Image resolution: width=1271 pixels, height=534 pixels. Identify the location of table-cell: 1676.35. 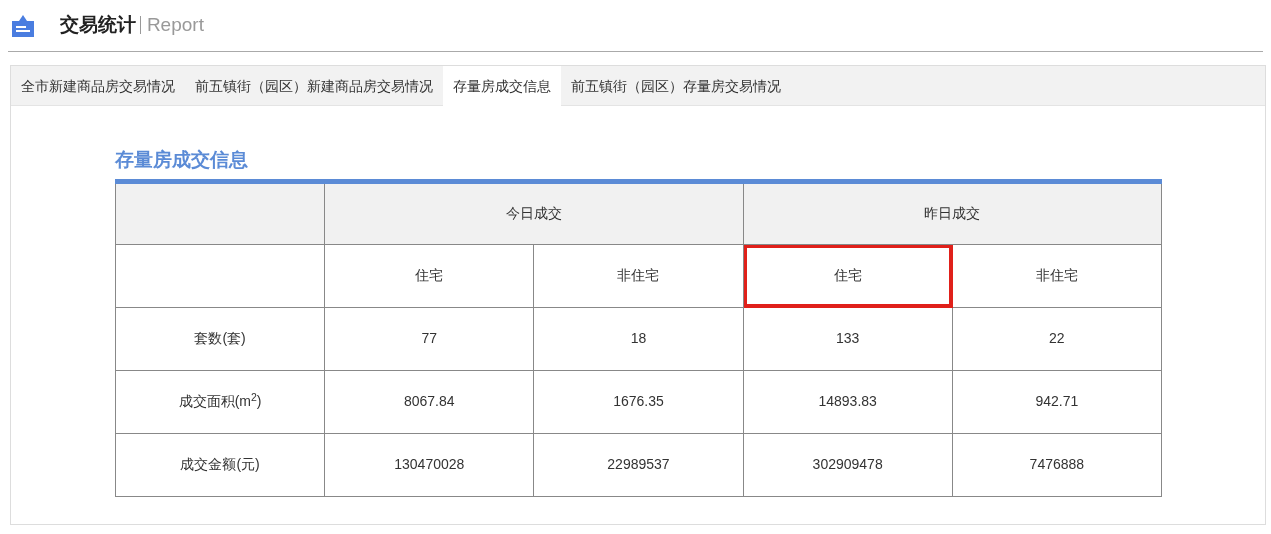
(638, 401).